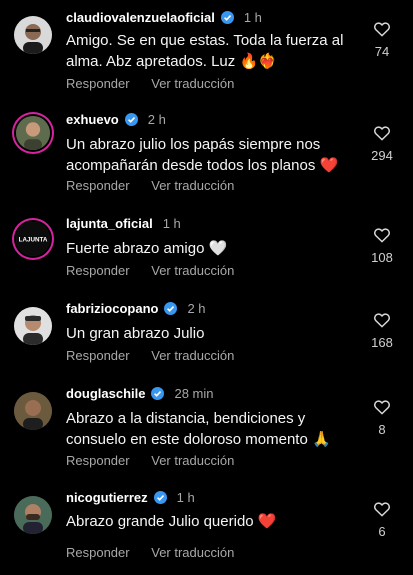 This screenshot has width=413, height=575. Describe the element at coordinates (92, 119) in the screenshot. I see `username: exhuevo` at that location.